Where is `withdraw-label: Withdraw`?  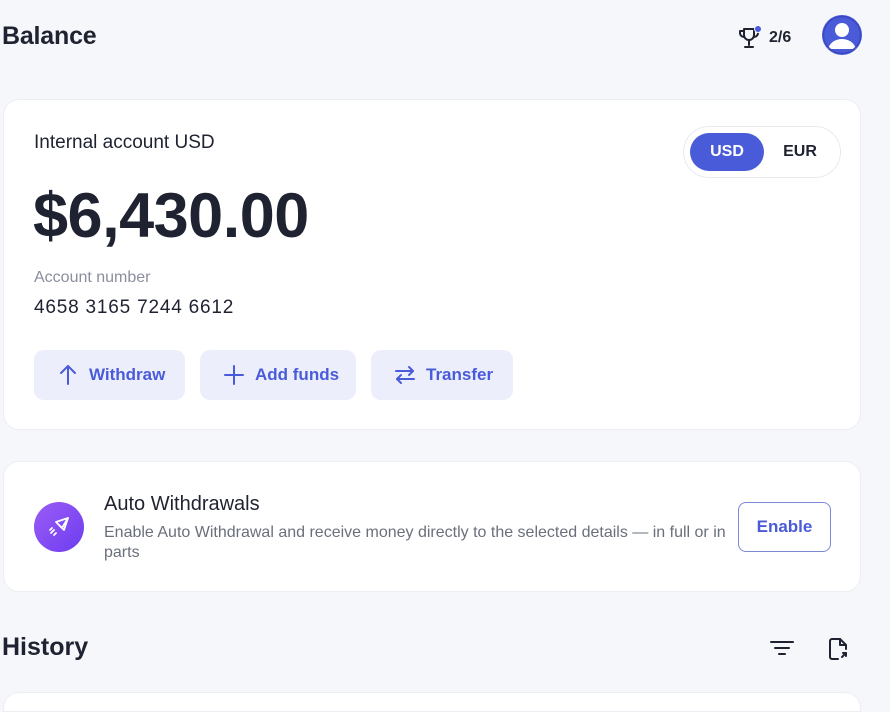 withdraw-label: Withdraw is located at coordinates (127, 374).